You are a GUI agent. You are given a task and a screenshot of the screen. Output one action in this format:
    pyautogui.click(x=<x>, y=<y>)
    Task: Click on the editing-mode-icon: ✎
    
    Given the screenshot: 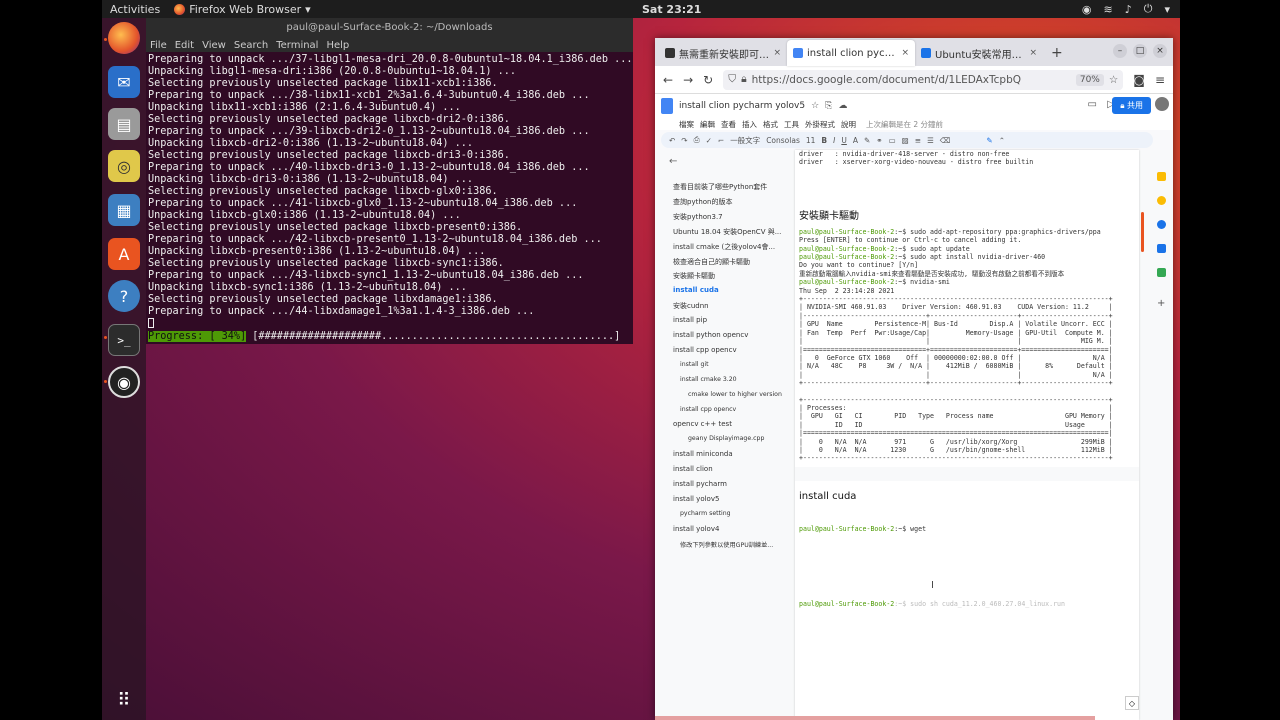 What is the action you would take?
    pyautogui.click(x=989, y=140)
    